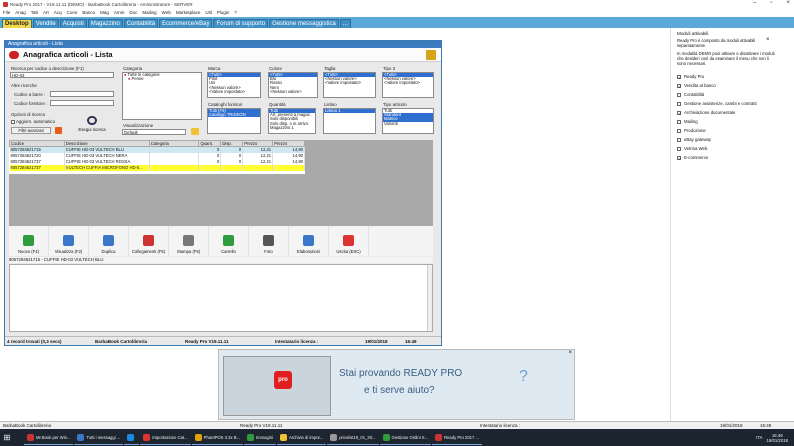 The image size is (794, 446). Describe the element at coordinates (82, 94) in the screenshot. I see `barcode-input` at that location.